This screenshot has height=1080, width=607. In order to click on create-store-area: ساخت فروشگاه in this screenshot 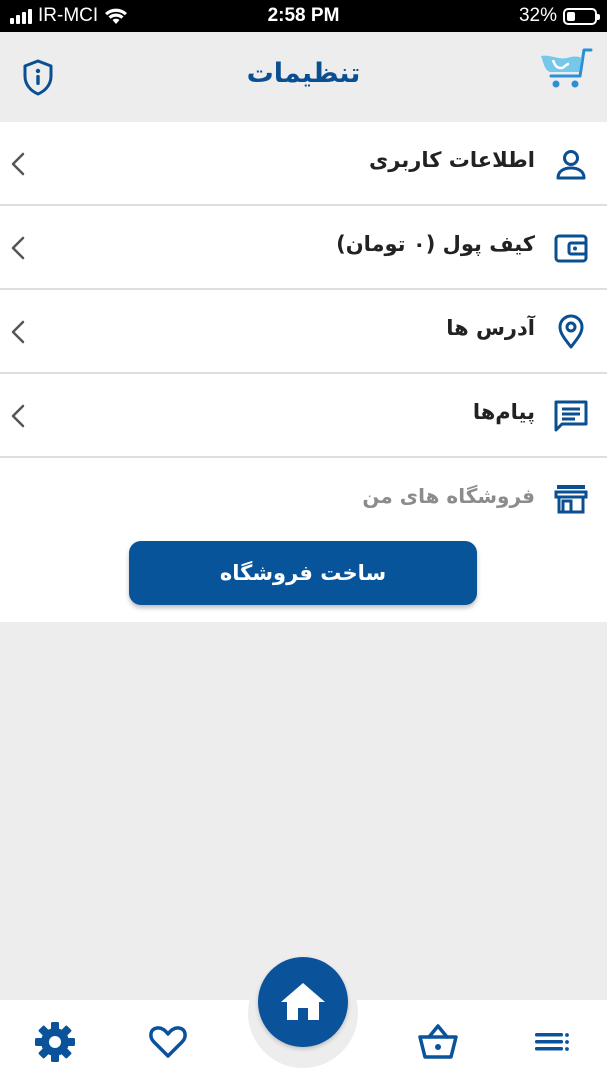, I will do `click(303, 579)`.